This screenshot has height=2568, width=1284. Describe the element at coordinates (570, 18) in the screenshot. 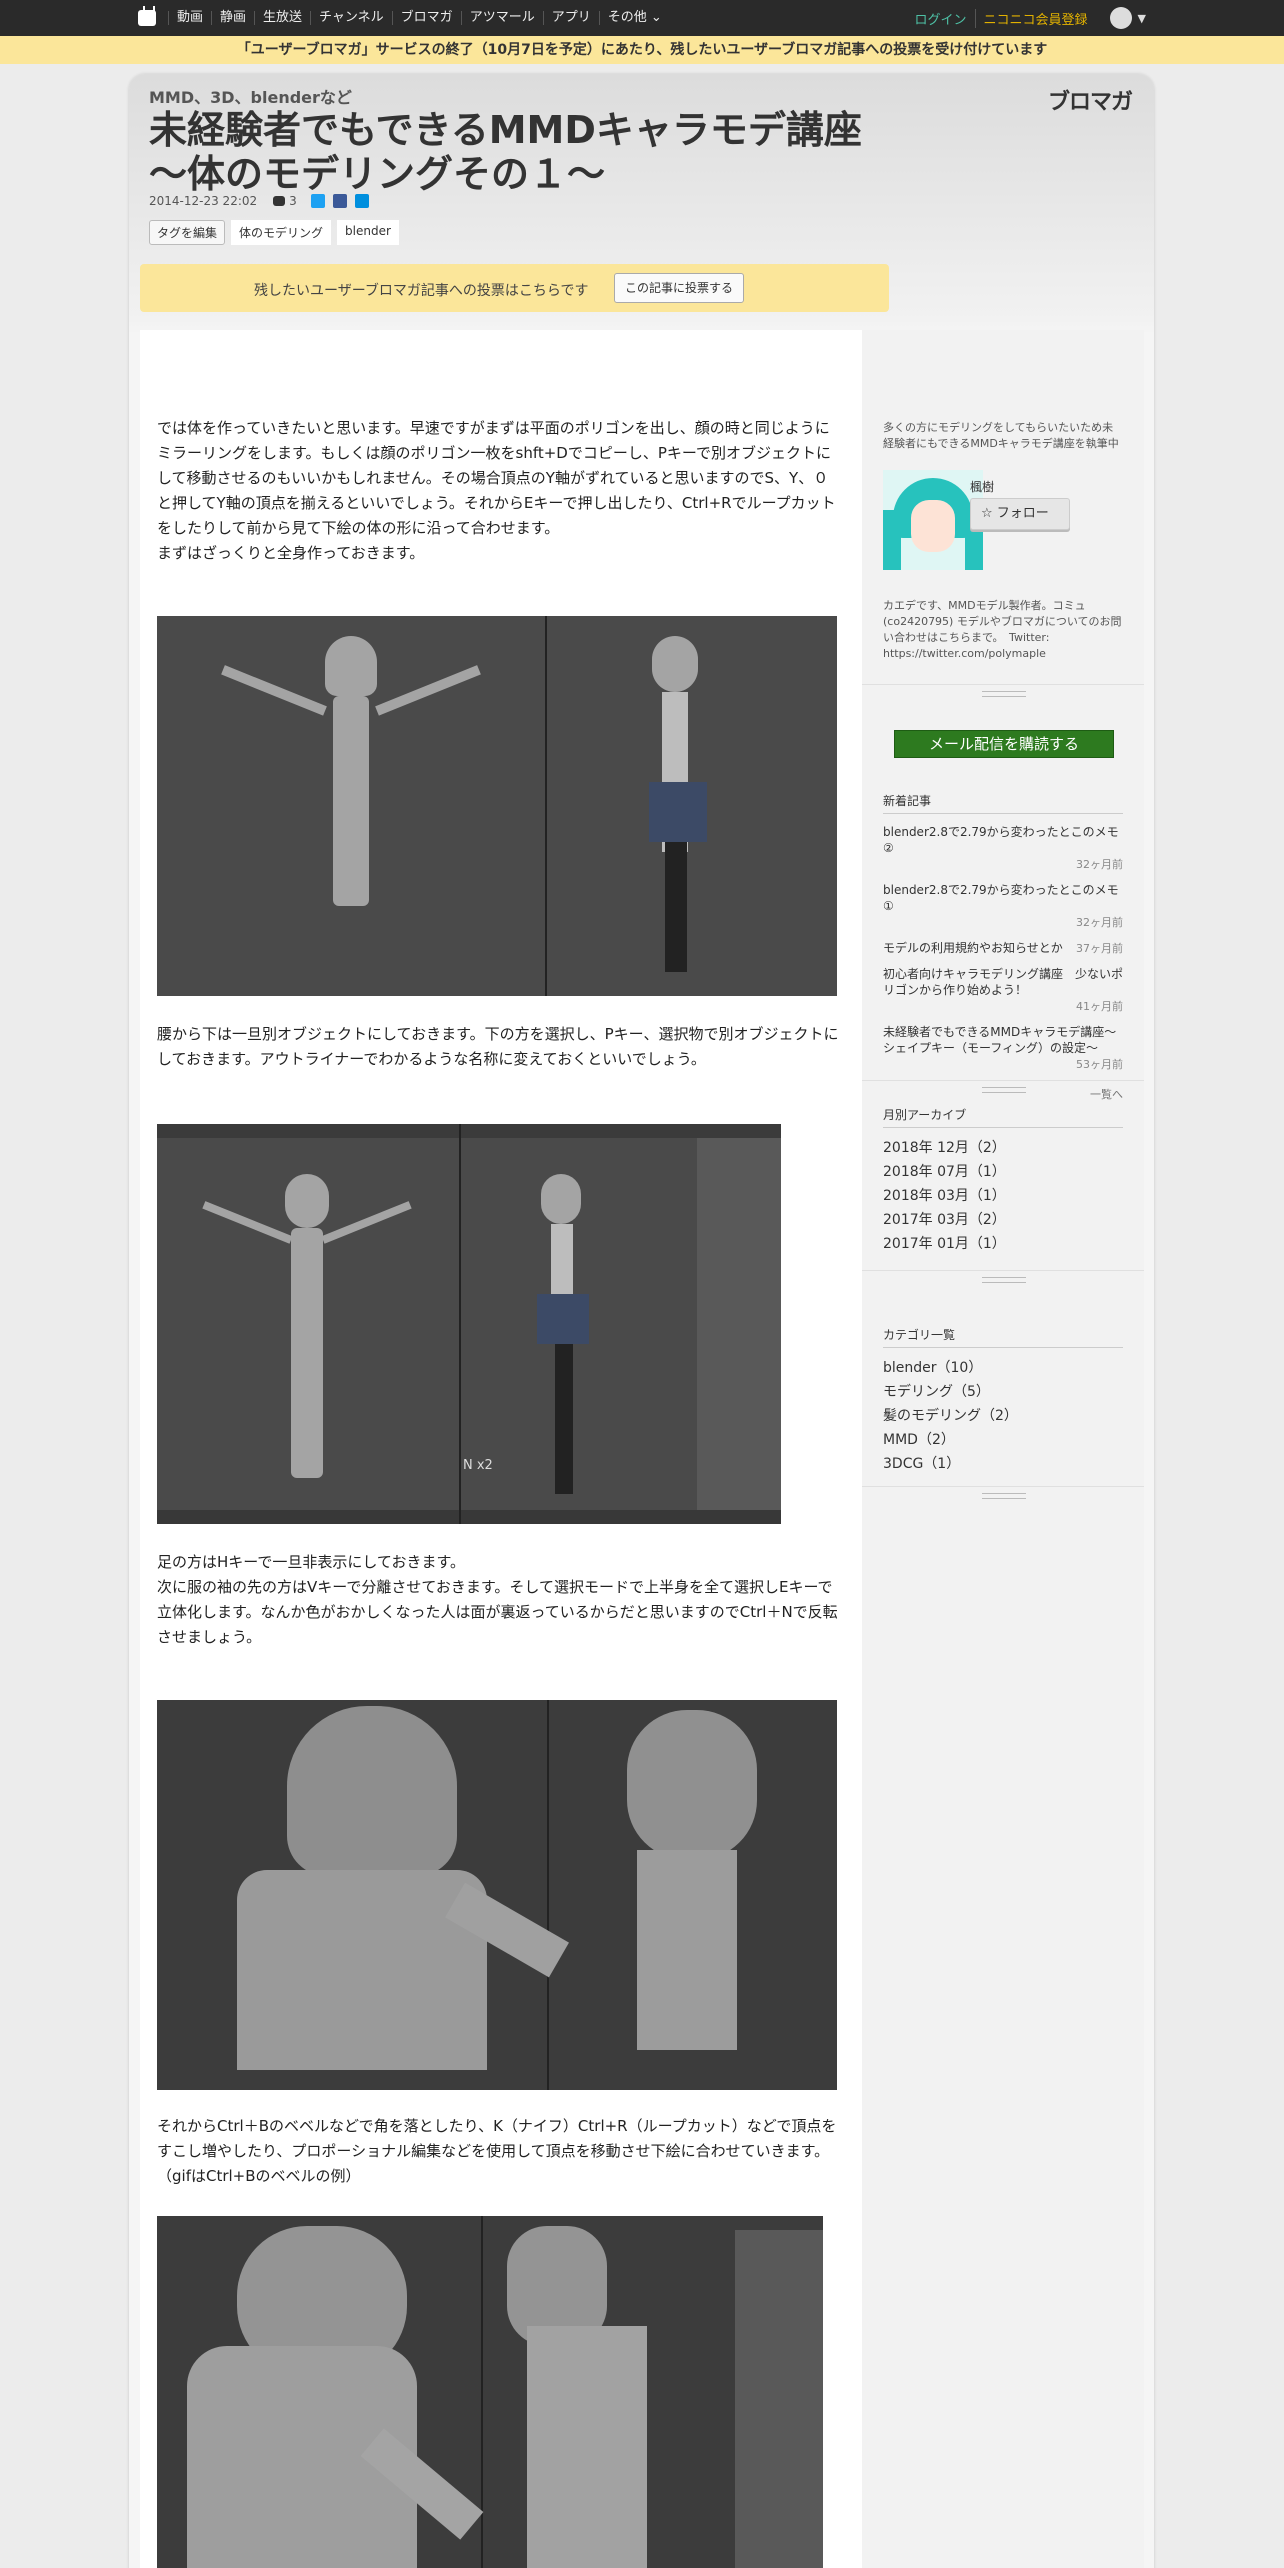

I see `nav-item-app: アプリ` at that location.